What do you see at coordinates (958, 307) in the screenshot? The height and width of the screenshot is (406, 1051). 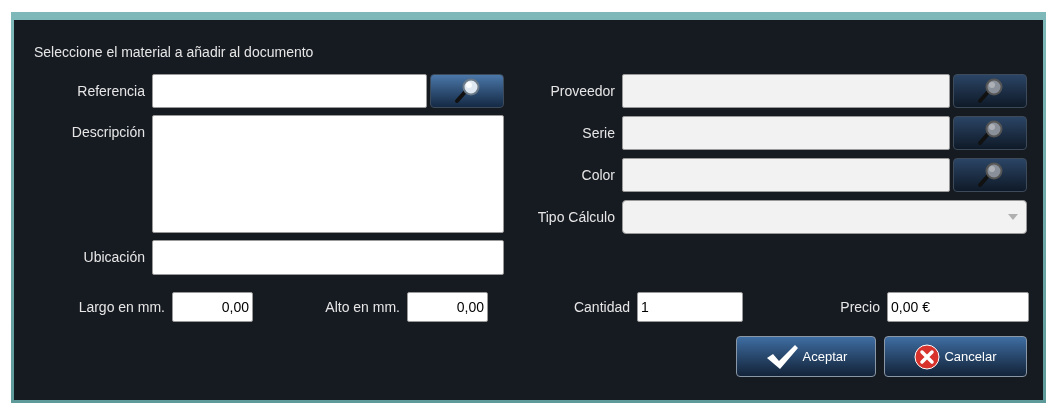 I see `input-field: 0,00 €` at bounding box center [958, 307].